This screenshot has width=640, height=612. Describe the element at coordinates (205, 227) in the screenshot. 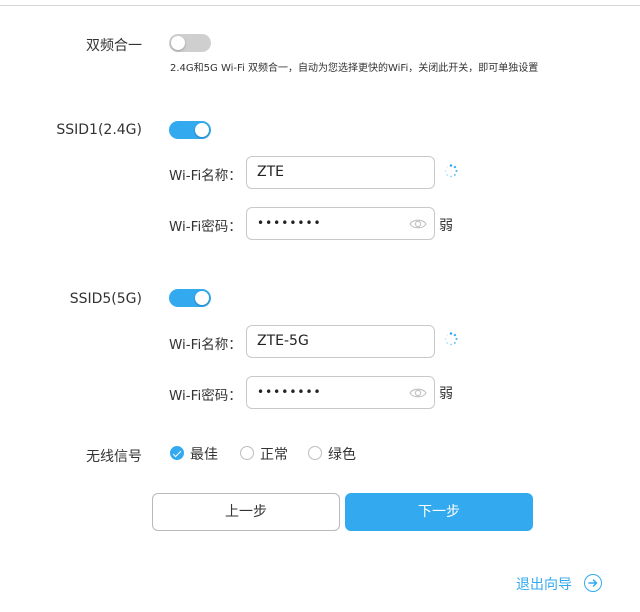

I see `ssid1-pwd-label: Wi-Fi密码：` at that location.